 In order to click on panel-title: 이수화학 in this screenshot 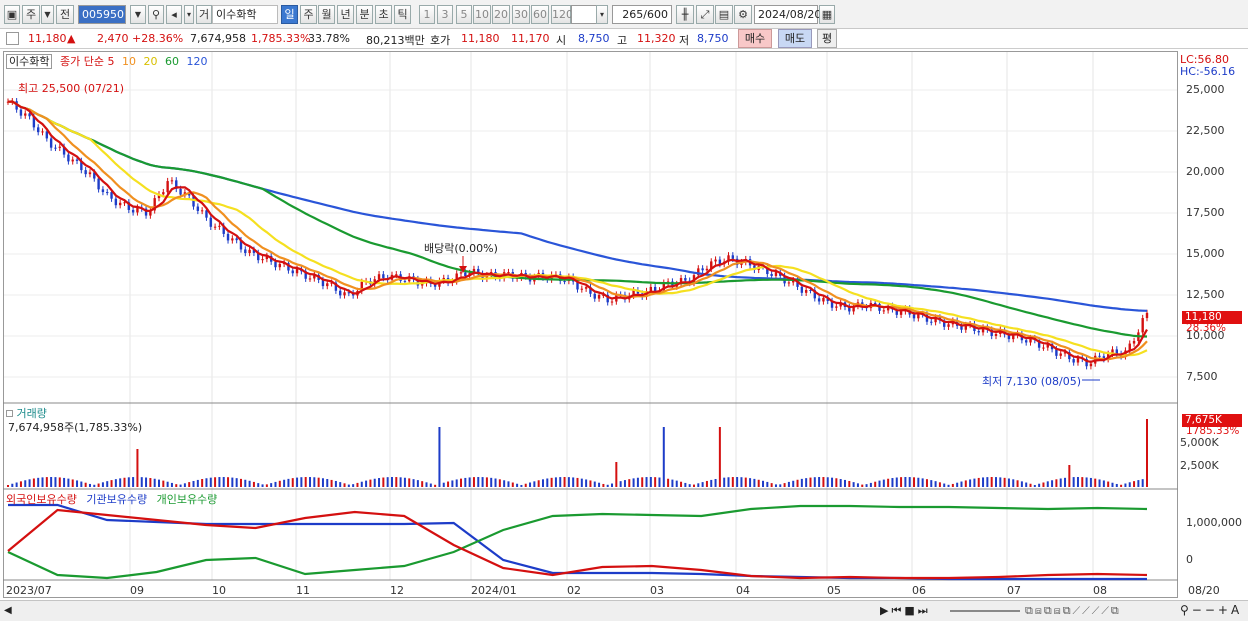, I will do `click(29, 61)`.